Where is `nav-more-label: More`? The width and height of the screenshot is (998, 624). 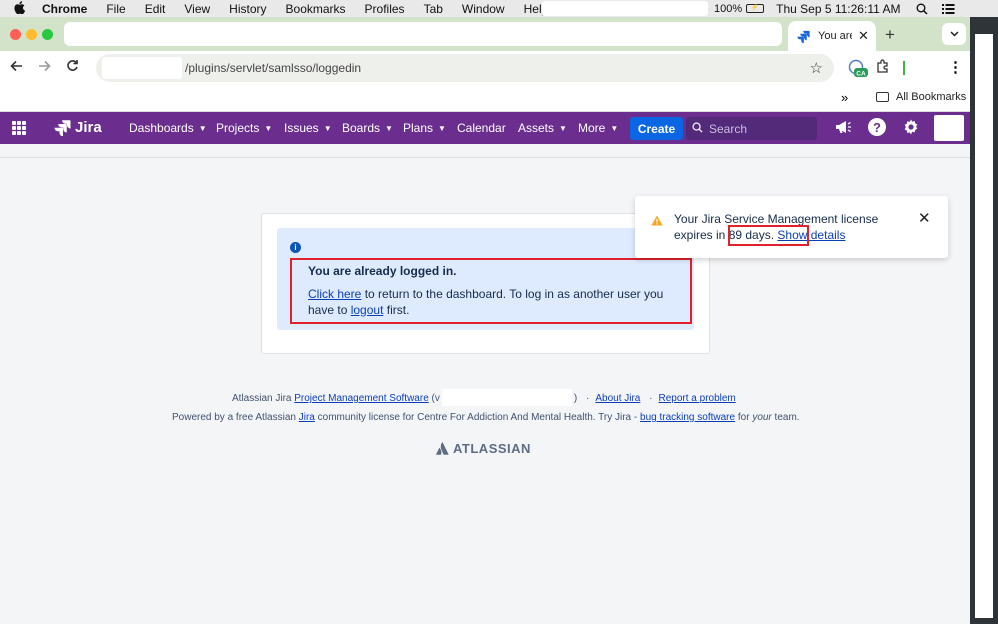 nav-more-label: More is located at coordinates (592, 128).